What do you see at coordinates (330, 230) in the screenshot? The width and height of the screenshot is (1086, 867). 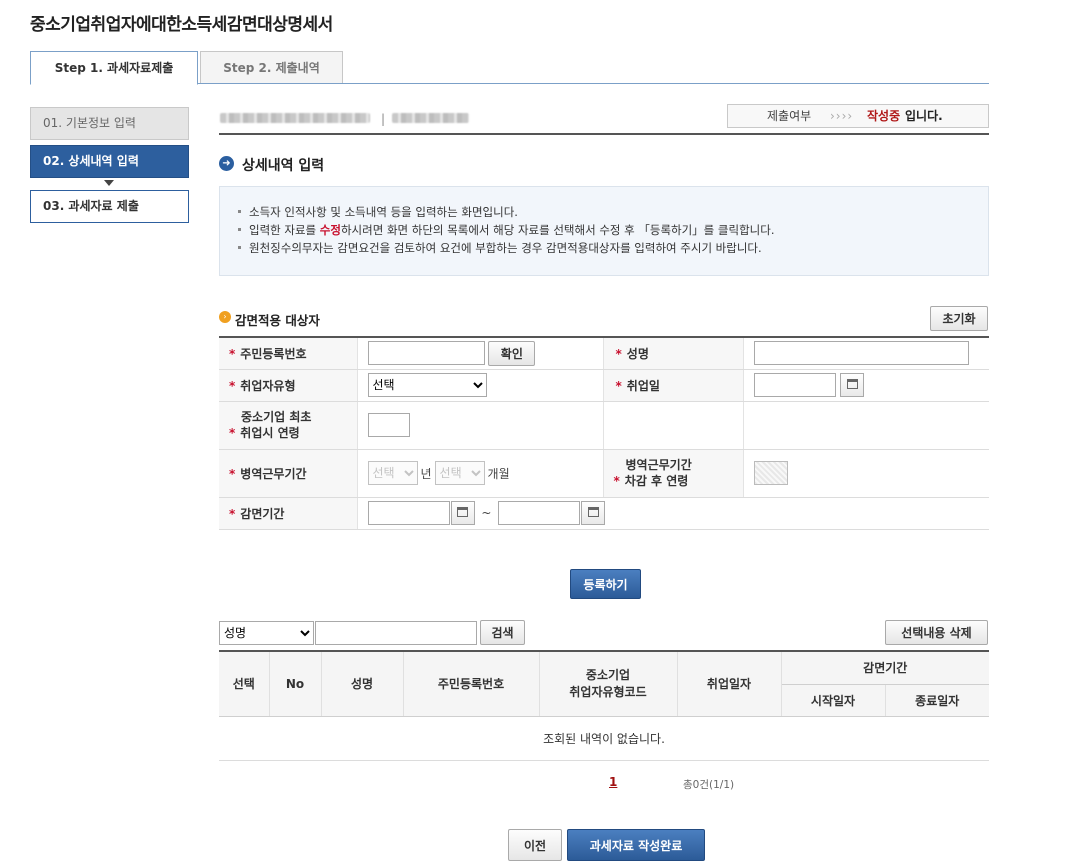 I see `notice-highlight: 수정` at bounding box center [330, 230].